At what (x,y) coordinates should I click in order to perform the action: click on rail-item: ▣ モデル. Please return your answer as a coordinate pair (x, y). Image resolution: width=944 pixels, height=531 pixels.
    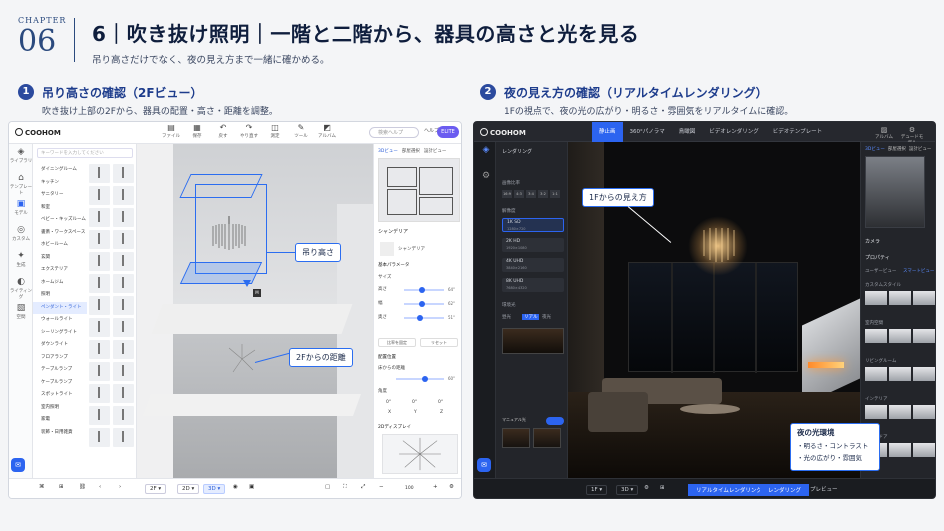
    Looking at the image, I should click on (21, 209).